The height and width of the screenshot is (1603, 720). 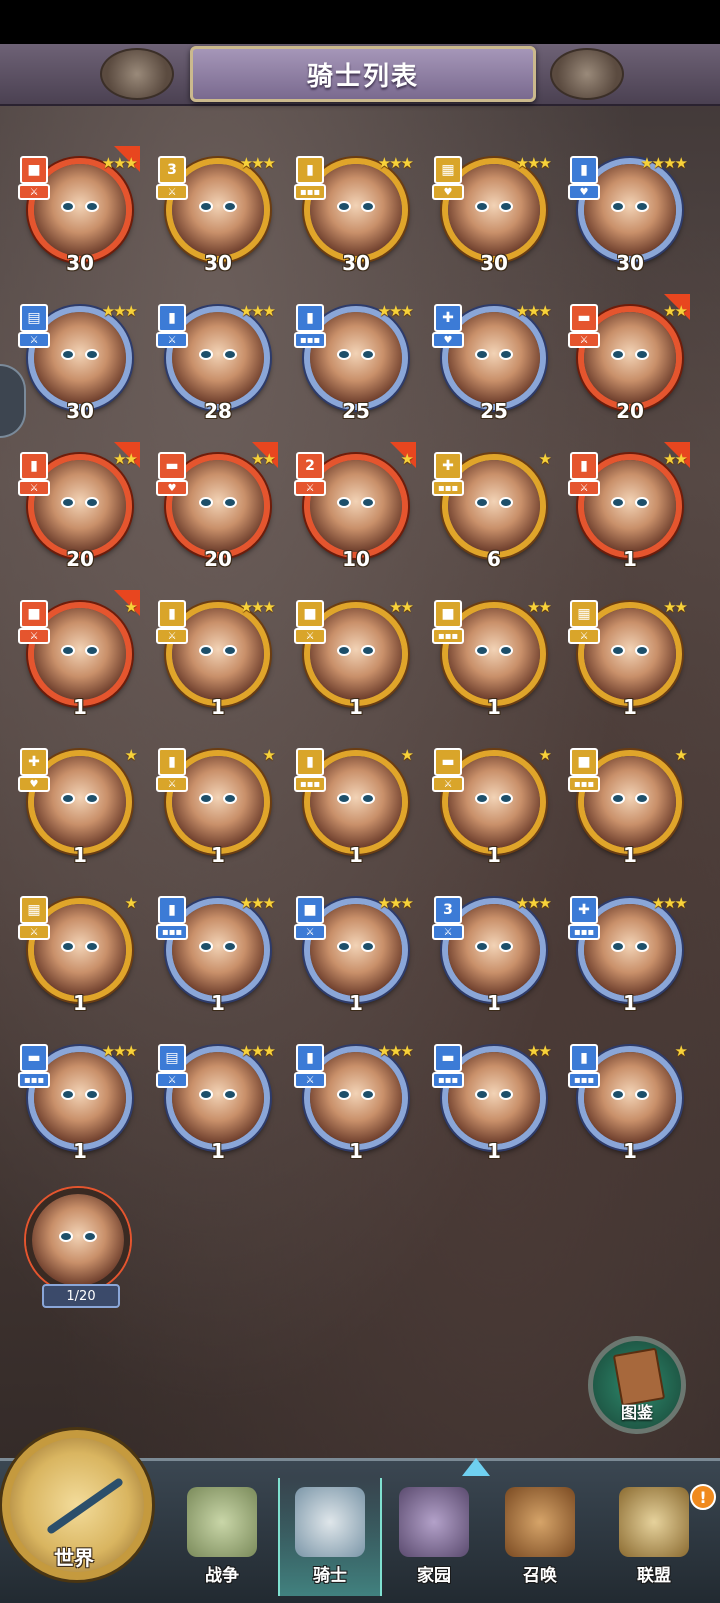 I want to click on castle-icon, so click(x=654, y=1522).